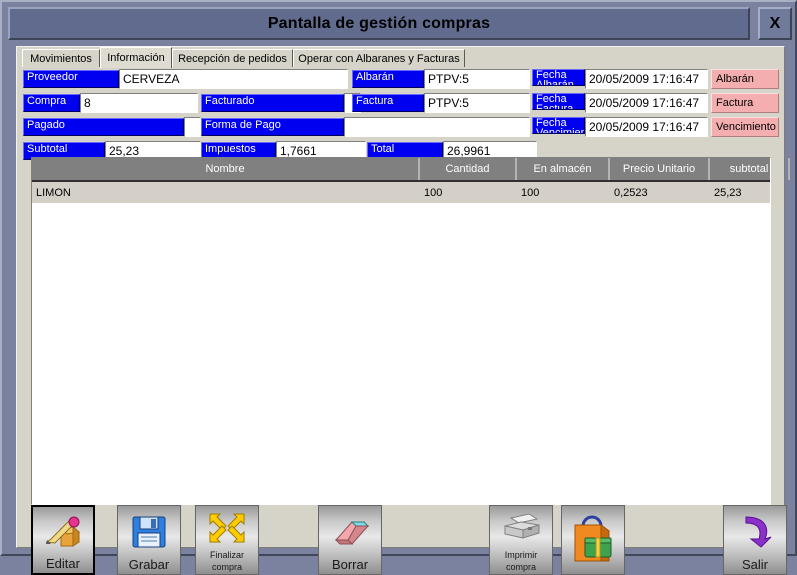  Describe the element at coordinates (63, 563) in the screenshot. I see `editar-label: Editar` at that location.